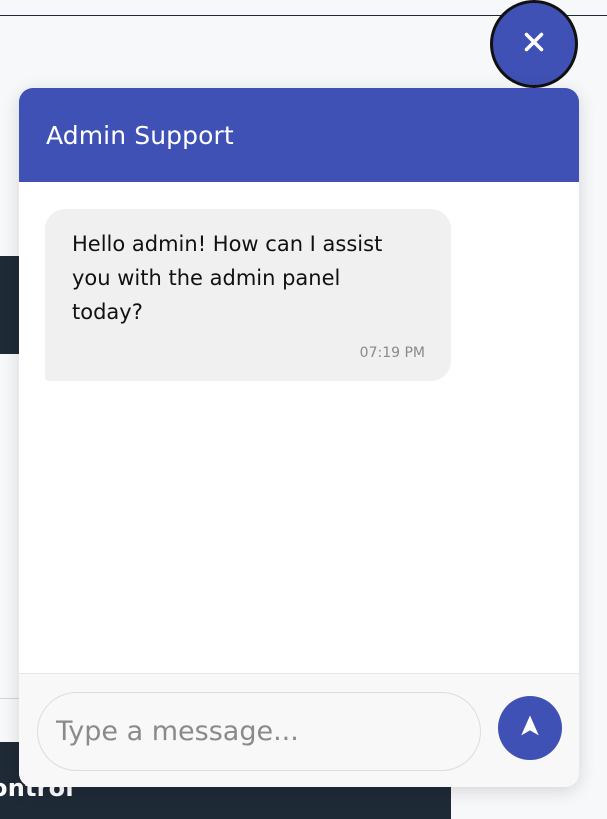 The height and width of the screenshot is (819, 607). I want to click on message-input, so click(259, 731).